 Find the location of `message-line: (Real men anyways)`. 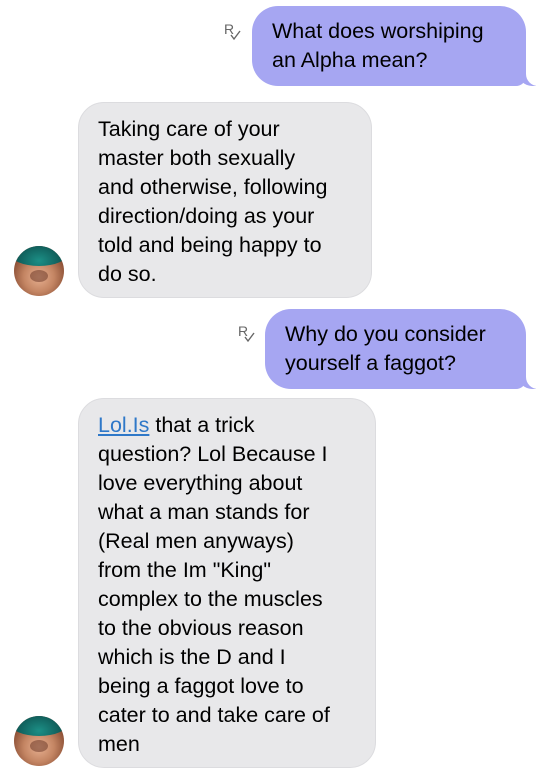

message-line: (Real men anyways) is located at coordinates (196, 541).